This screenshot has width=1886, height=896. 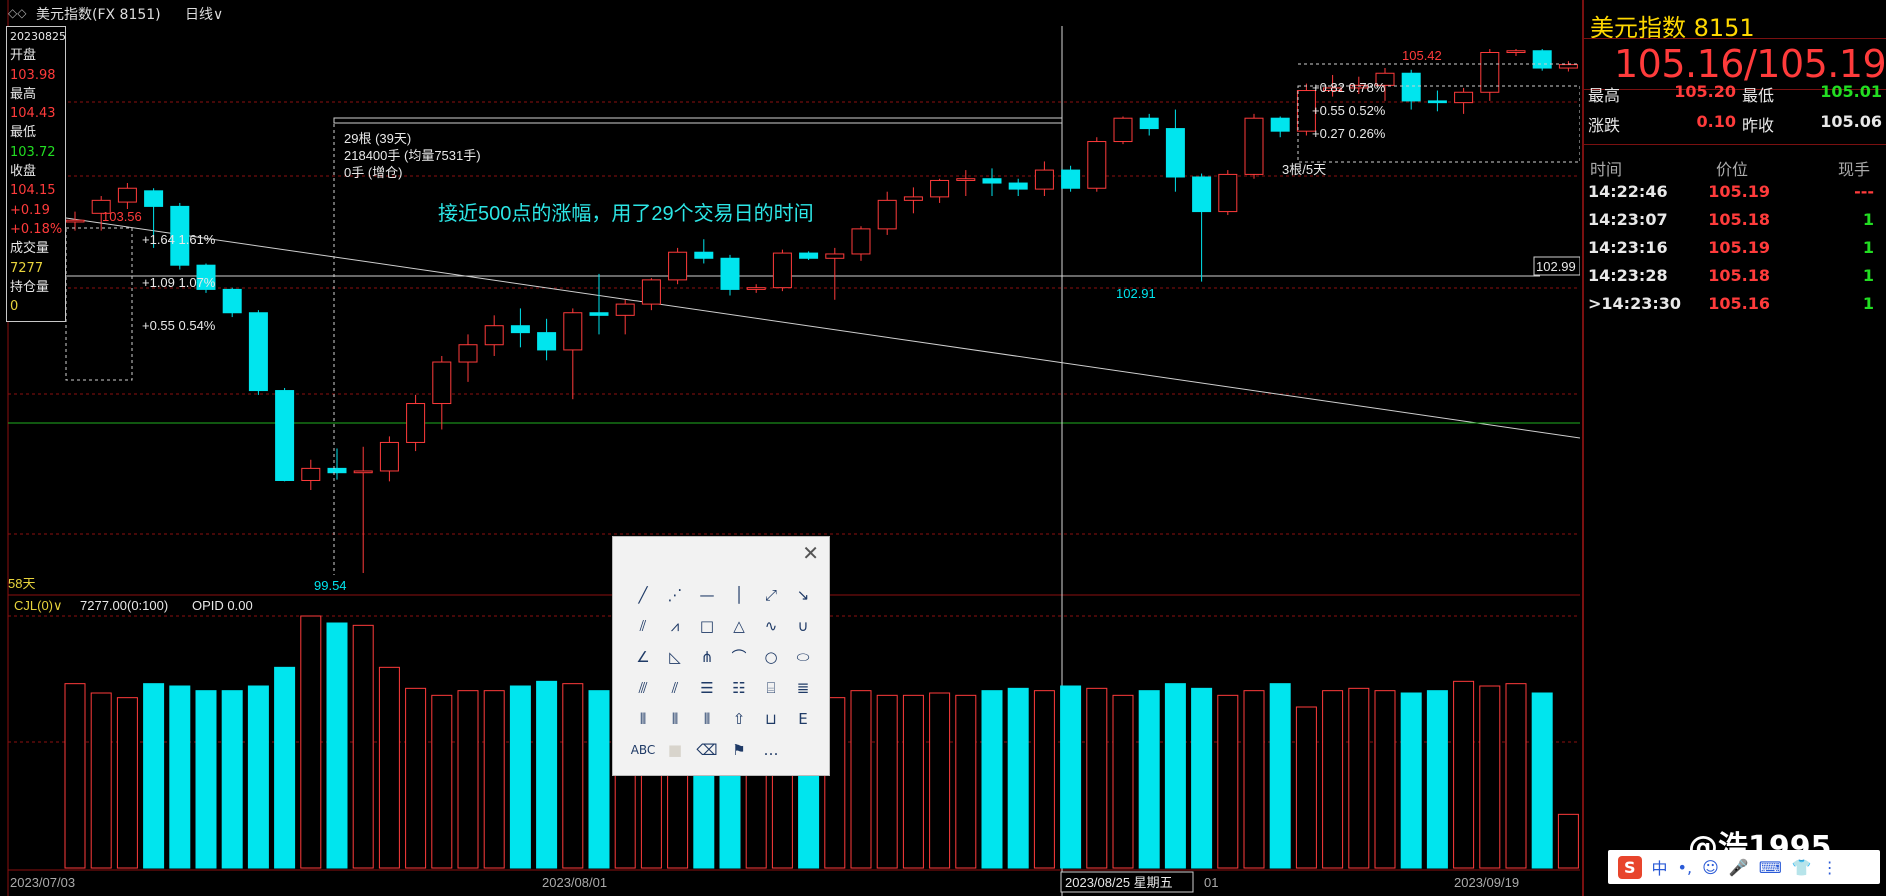 I want to click on info-volume-label: 成交量, so click(x=30, y=249).